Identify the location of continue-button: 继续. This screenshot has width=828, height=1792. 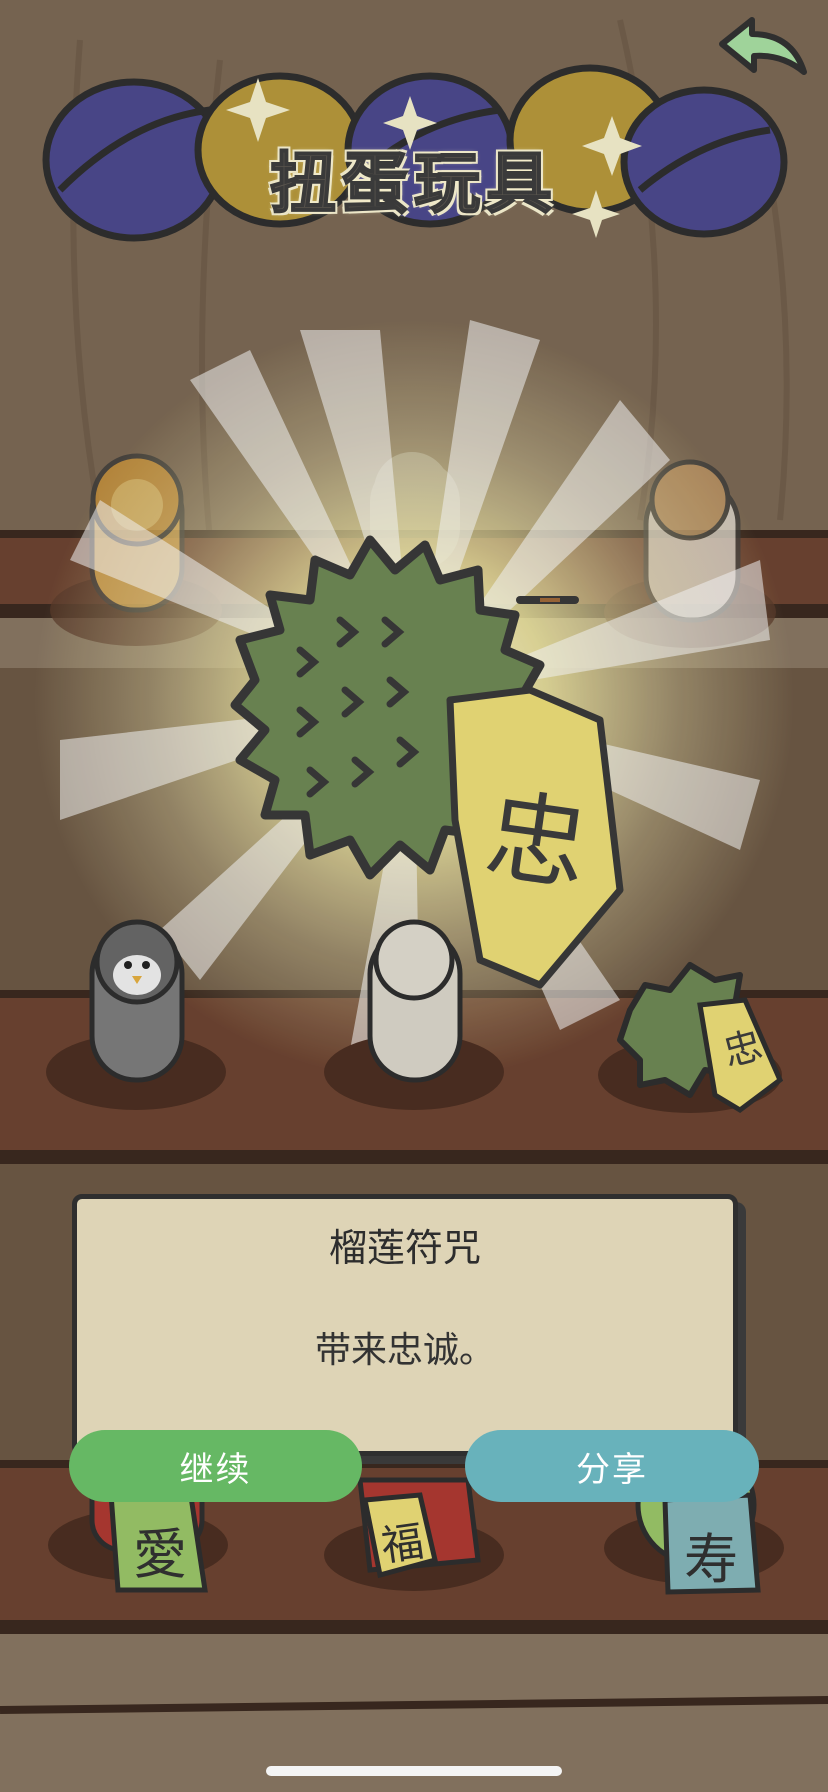
(215, 1466).